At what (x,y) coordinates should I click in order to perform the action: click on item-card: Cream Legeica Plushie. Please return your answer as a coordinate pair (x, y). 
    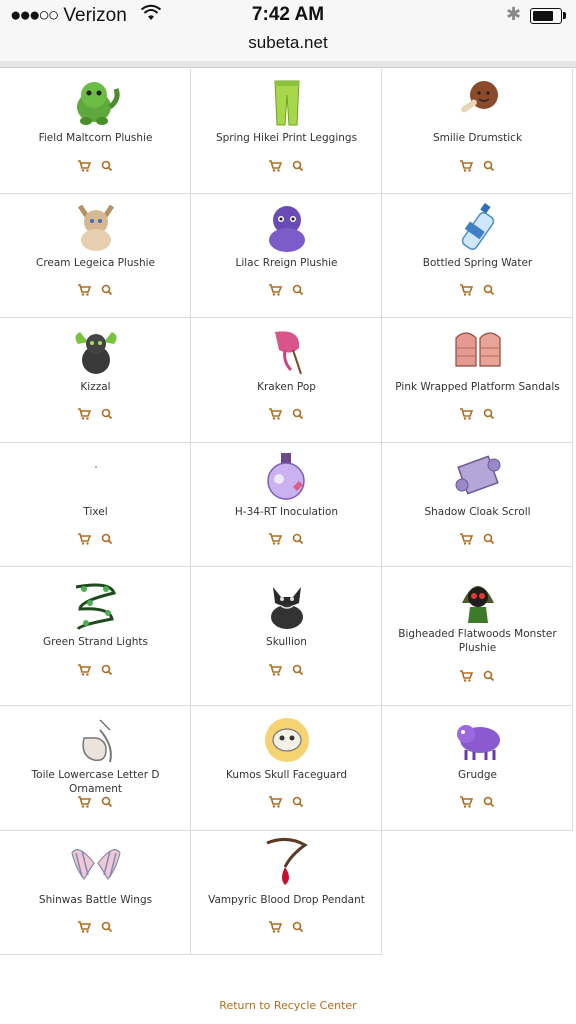
    Looking at the image, I should click on (95, 256).